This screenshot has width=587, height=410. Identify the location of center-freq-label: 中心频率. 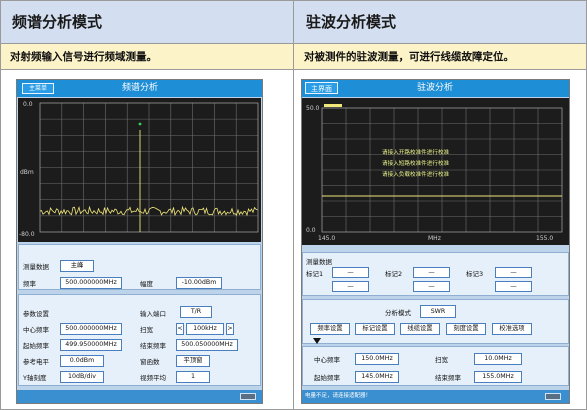
(36, 330).